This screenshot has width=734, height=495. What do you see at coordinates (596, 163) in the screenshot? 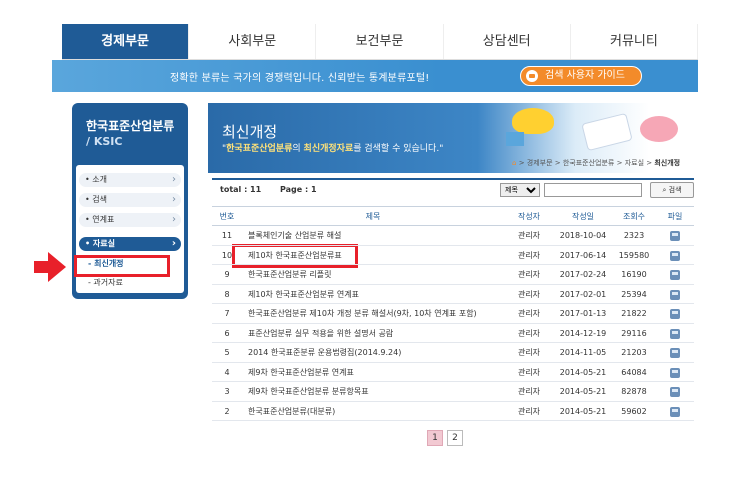
I see `breadcrumb: ⌂ > 경제부문 > 한국표준산업분류 > 자료실 > 최신개정` at bounding box center [596, 163].